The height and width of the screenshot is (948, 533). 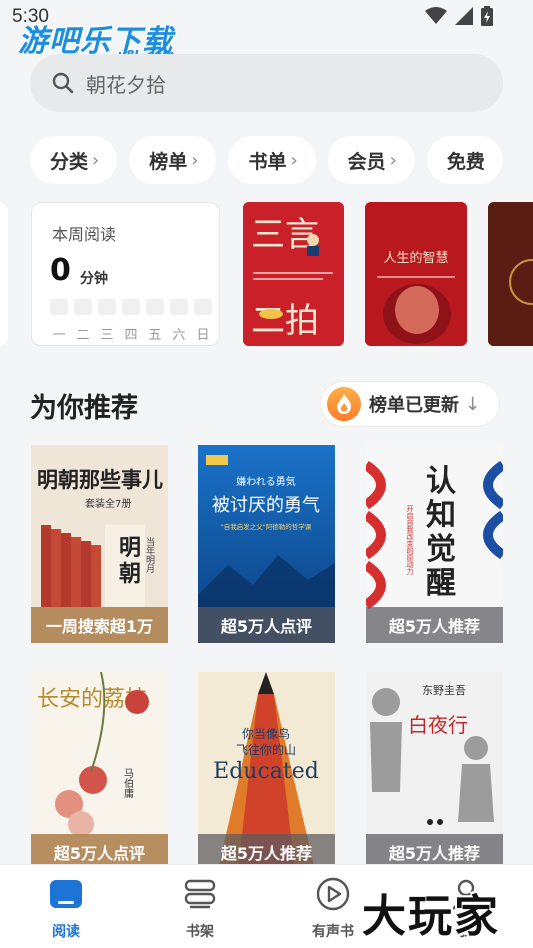 What do you see at coordinates (128, 783) in the screenshot?
I see `cover-author: 马伯庸` at bounding box center [128, 783].